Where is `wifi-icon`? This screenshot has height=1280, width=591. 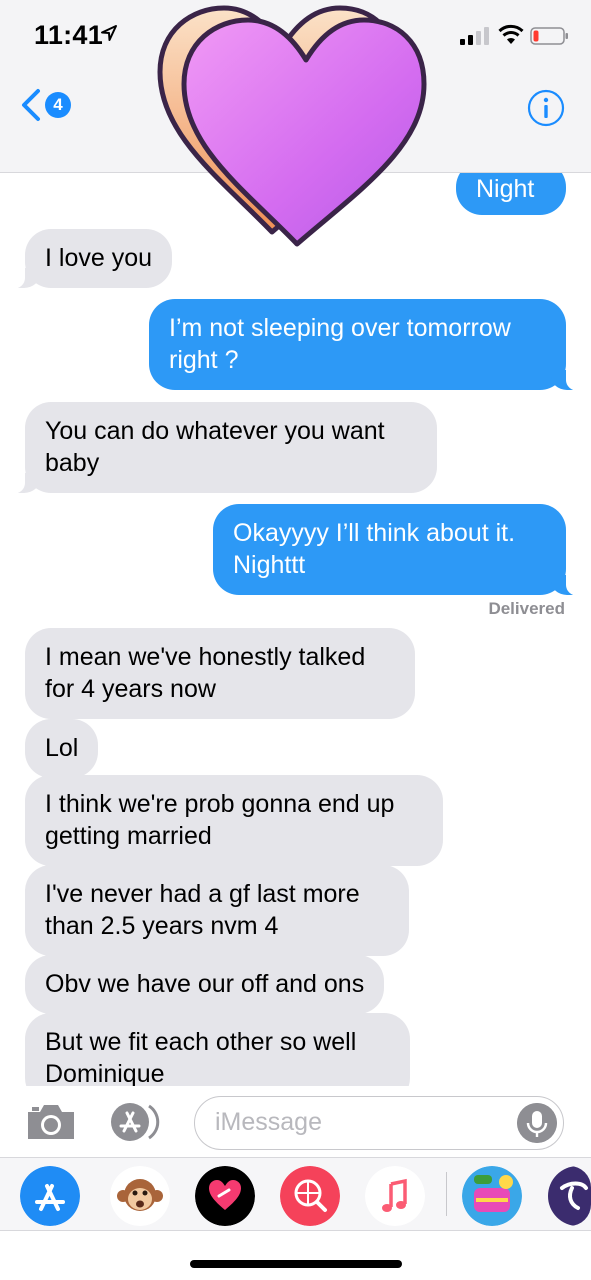
wifi-icon is located at coordinates (511, 34).